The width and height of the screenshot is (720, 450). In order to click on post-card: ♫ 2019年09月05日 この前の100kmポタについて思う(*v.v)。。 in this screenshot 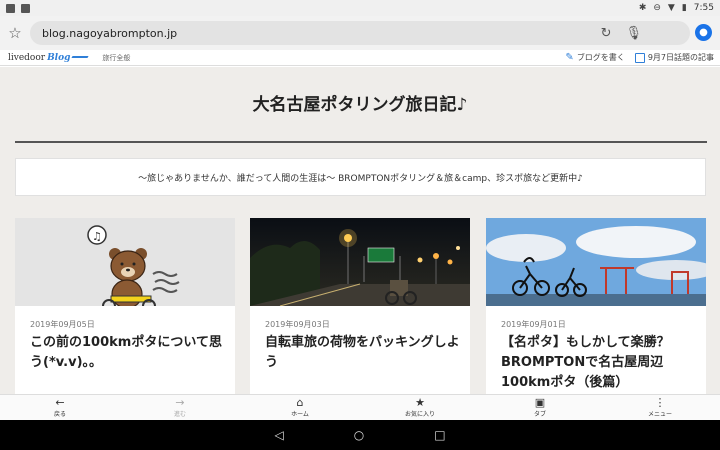, I will do `click(125, 306)`.